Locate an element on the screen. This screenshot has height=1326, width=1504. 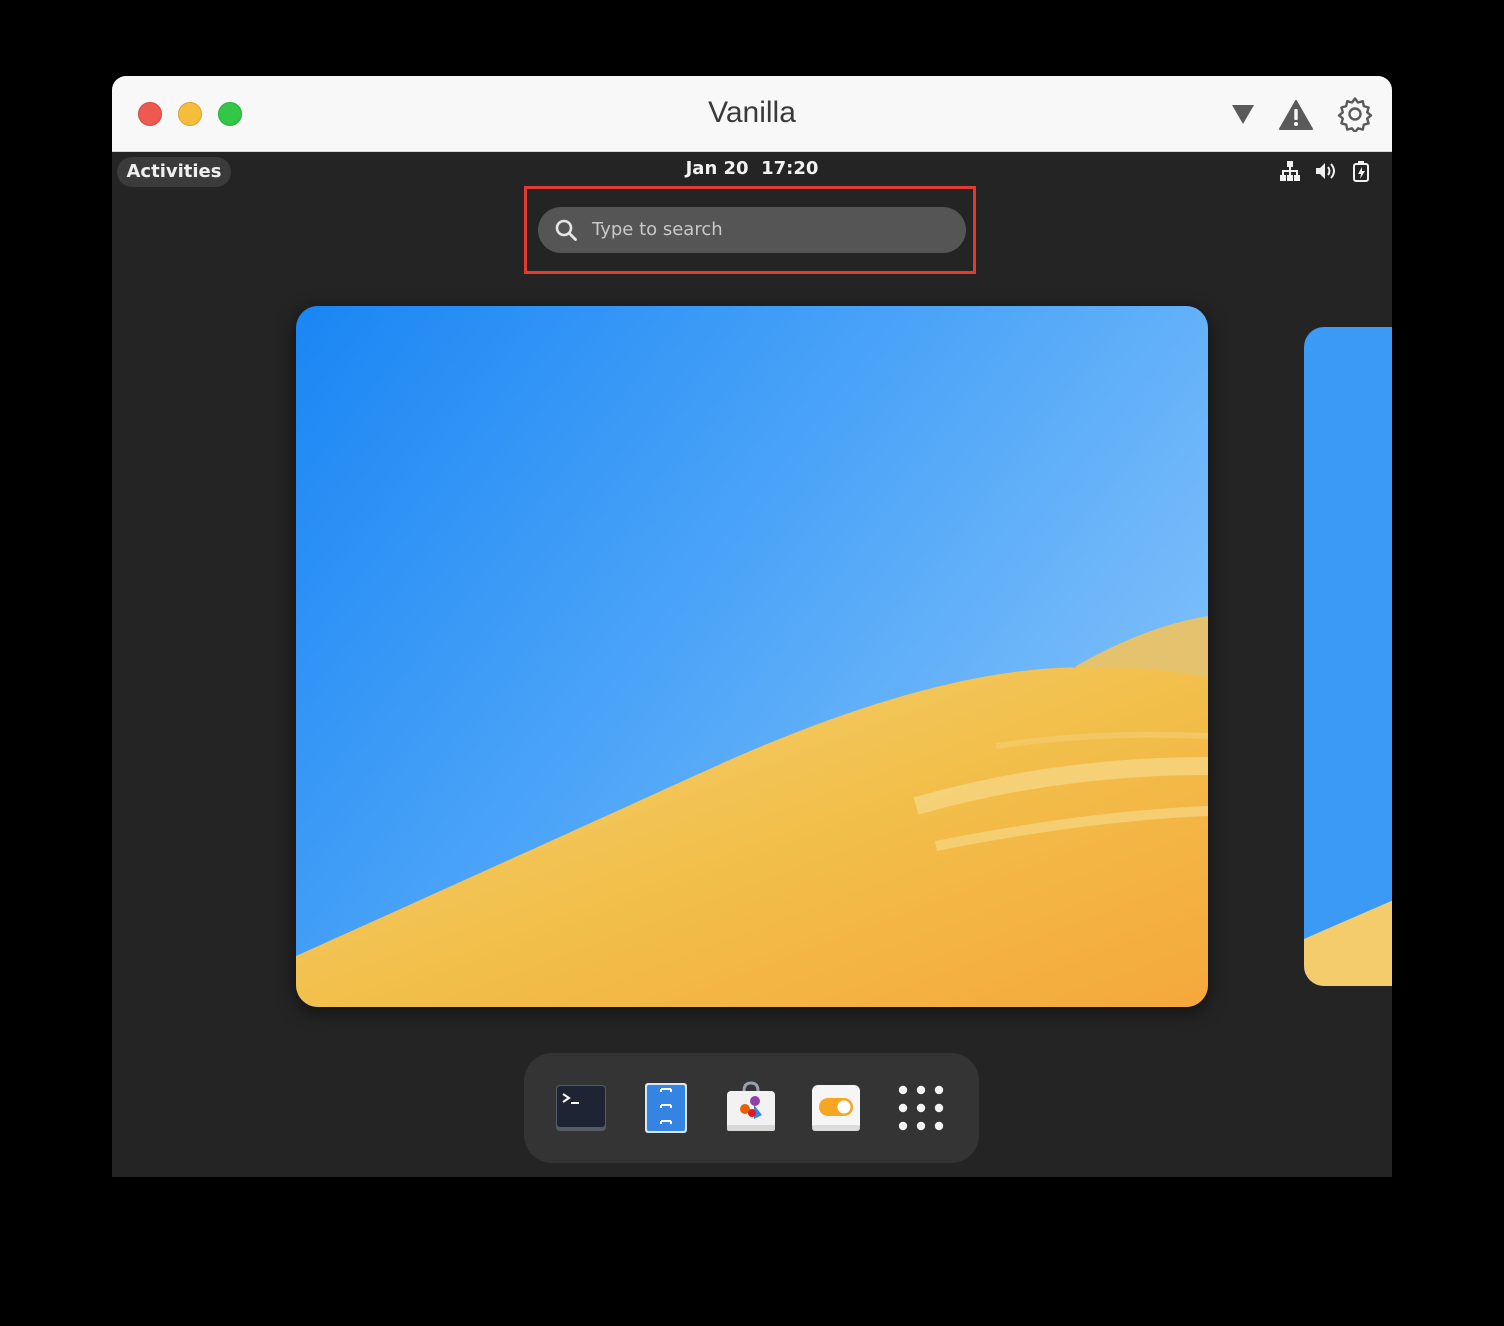
search-input: Type to search is located at coordinates (752, 230).